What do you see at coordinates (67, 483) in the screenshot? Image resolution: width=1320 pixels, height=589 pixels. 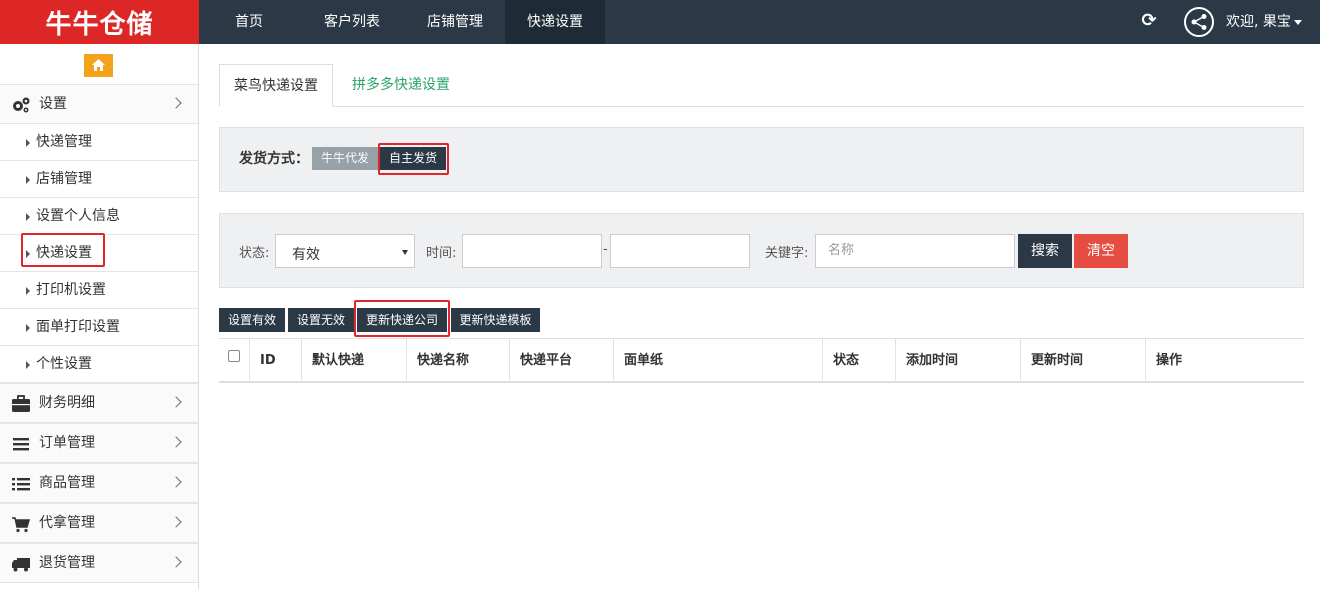 I see `sidebar-group-label: 商品管理` at bounding box center [67, 483].